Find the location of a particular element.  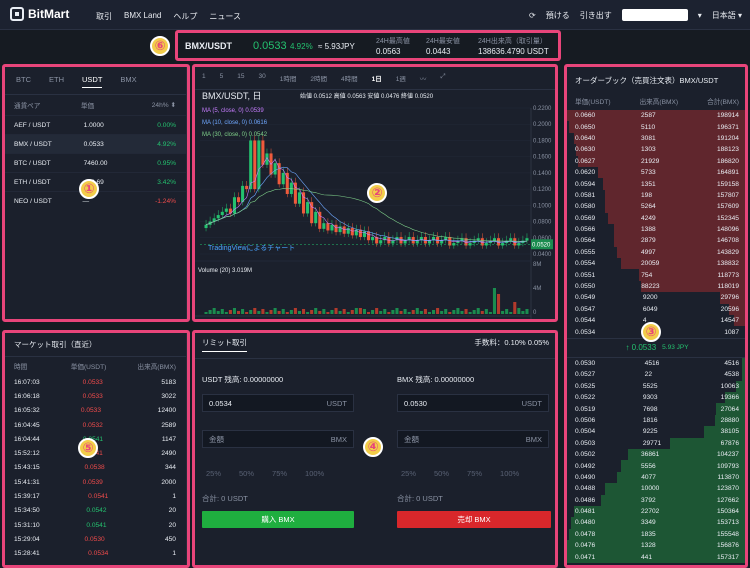

sell-pct-100: 100% is located at coordinates (509, 473).